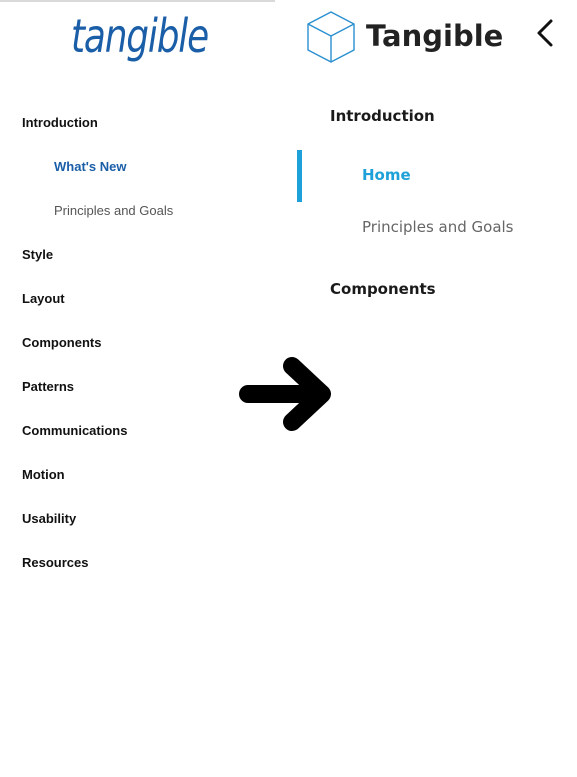  I want to click on tangible-logo-old: tangible, so click(140, 36).